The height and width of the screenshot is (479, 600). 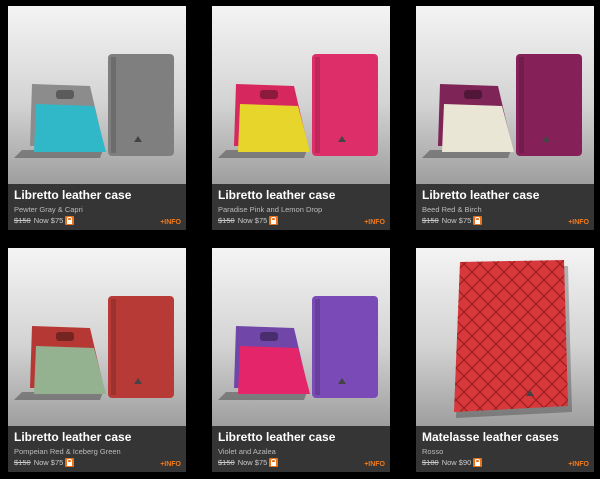 What do you see at coordinates (430, 462) in the screenshot?
I see `old-price: $180` at bounding box center [430, 462].